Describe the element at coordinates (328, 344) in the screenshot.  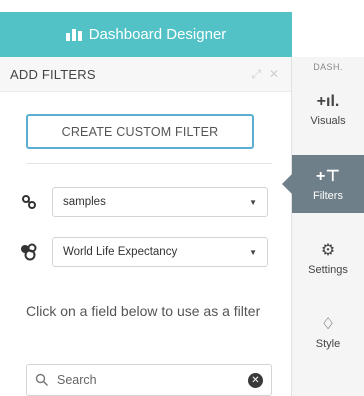
I see `nav-item-label: Style` at that location.